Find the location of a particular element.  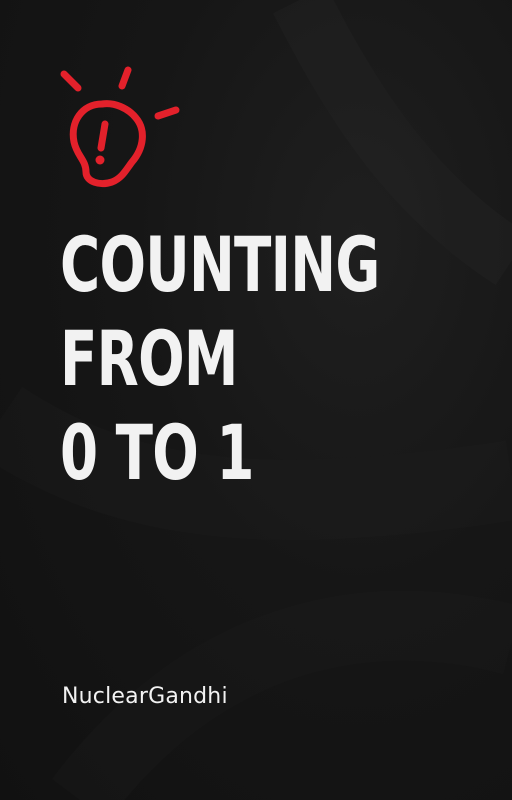

lightbulb-exclamation-icon is located at coordinates (120, 127).